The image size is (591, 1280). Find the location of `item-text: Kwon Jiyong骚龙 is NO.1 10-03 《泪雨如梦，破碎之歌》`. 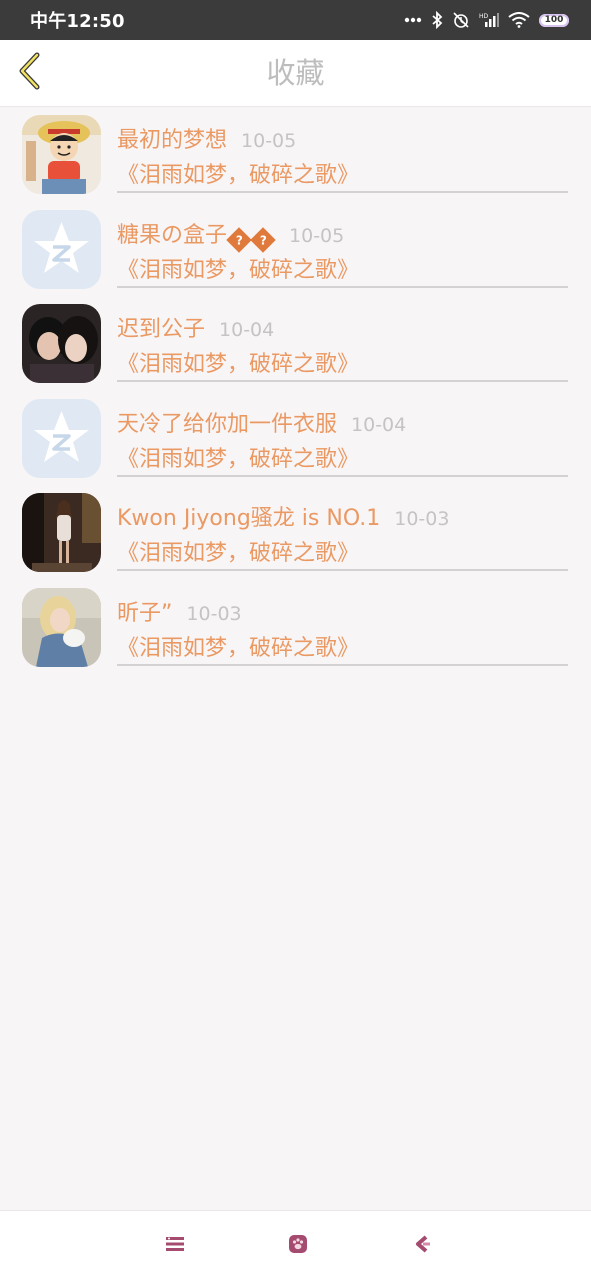

item-text: Kwon Jiyong骚龙 is NO.1 10-03 《泪雨如梦，破碎之歌》 is located at coordinates (342, 528).